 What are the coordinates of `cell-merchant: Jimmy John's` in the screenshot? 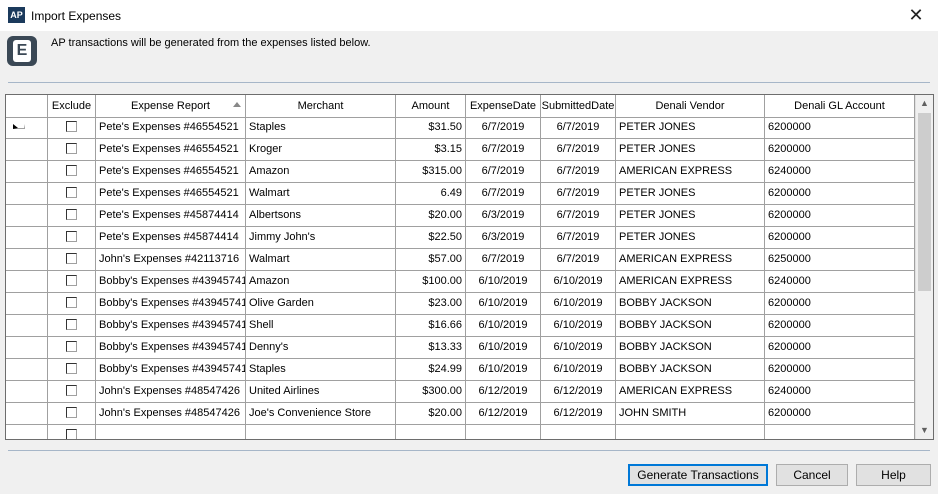 It's located at (321, 238).